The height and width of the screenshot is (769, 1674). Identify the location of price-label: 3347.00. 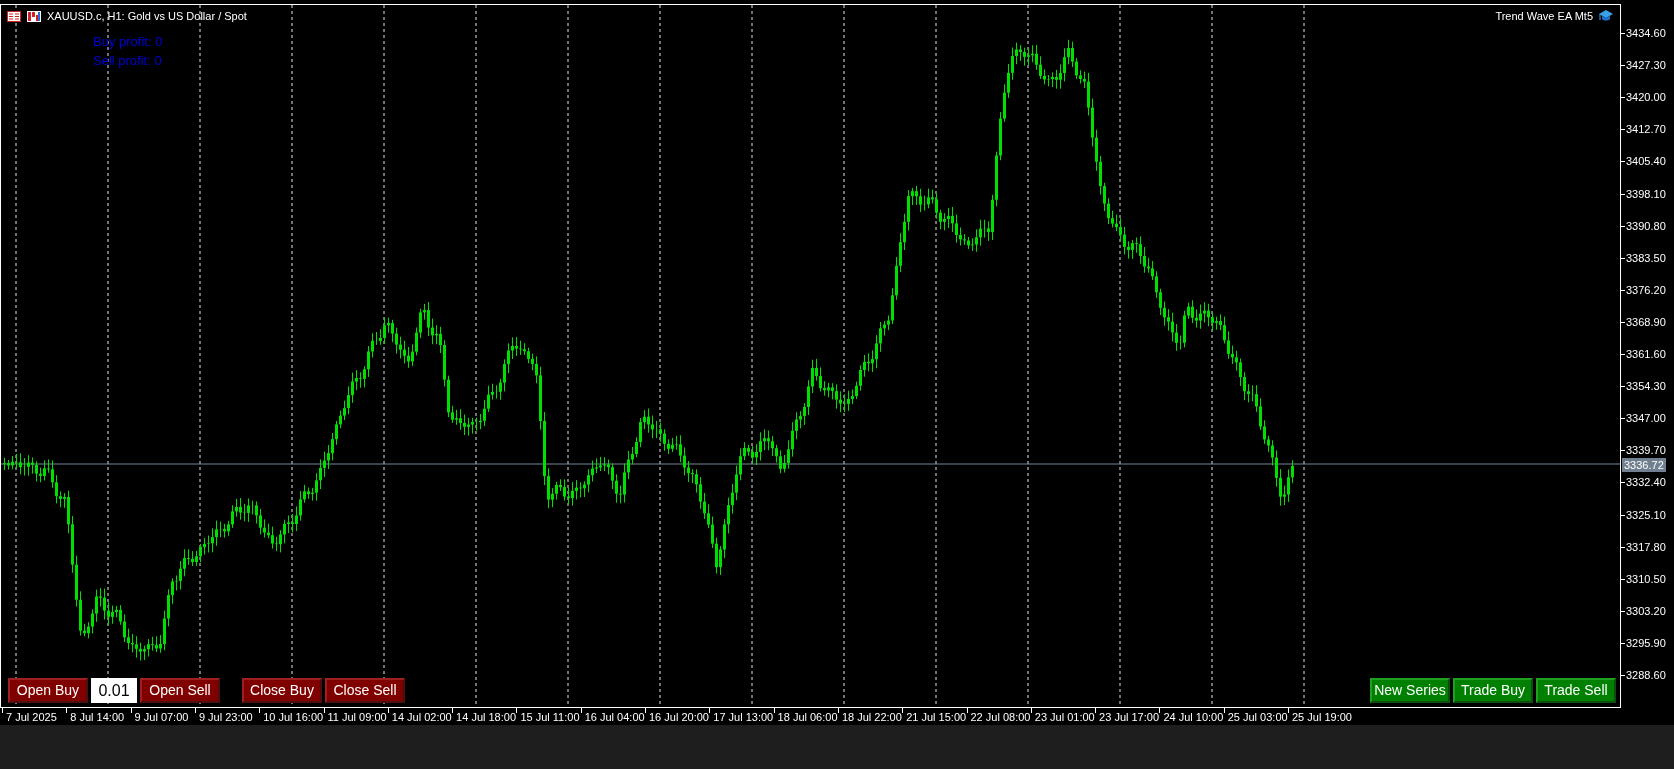
(1643, 418).